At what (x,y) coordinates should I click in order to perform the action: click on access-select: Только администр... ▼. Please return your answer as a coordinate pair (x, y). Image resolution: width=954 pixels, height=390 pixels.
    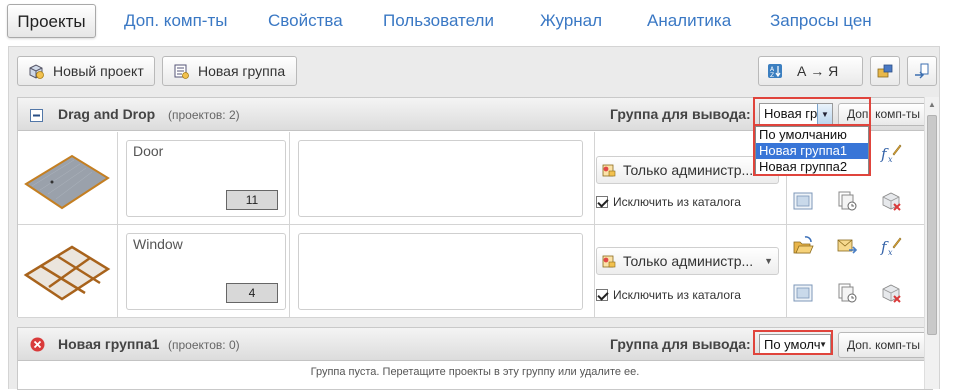
    Looking at the image, I should click on (687, 261).